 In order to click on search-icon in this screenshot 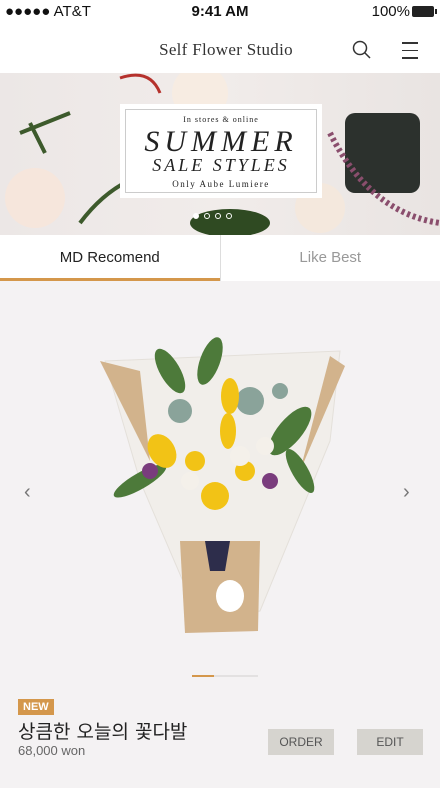, I will do `click(362, 50)`.